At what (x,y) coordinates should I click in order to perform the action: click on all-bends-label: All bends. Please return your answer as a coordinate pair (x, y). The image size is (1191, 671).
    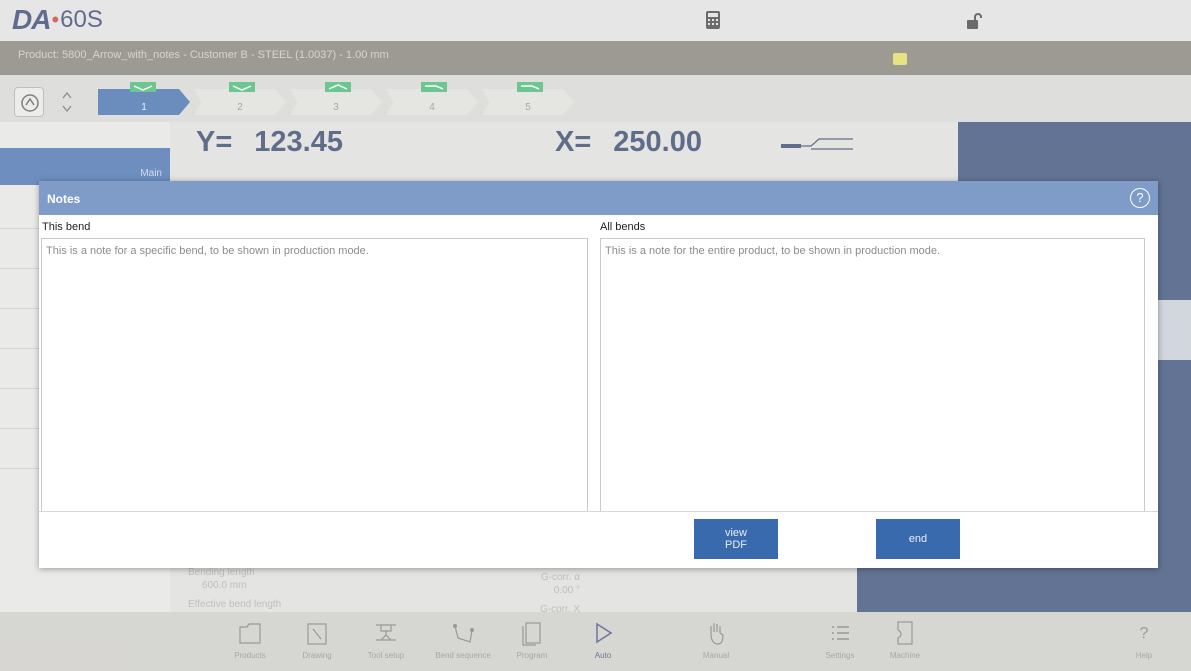
    Looking at the image, I should click on (623, 227).